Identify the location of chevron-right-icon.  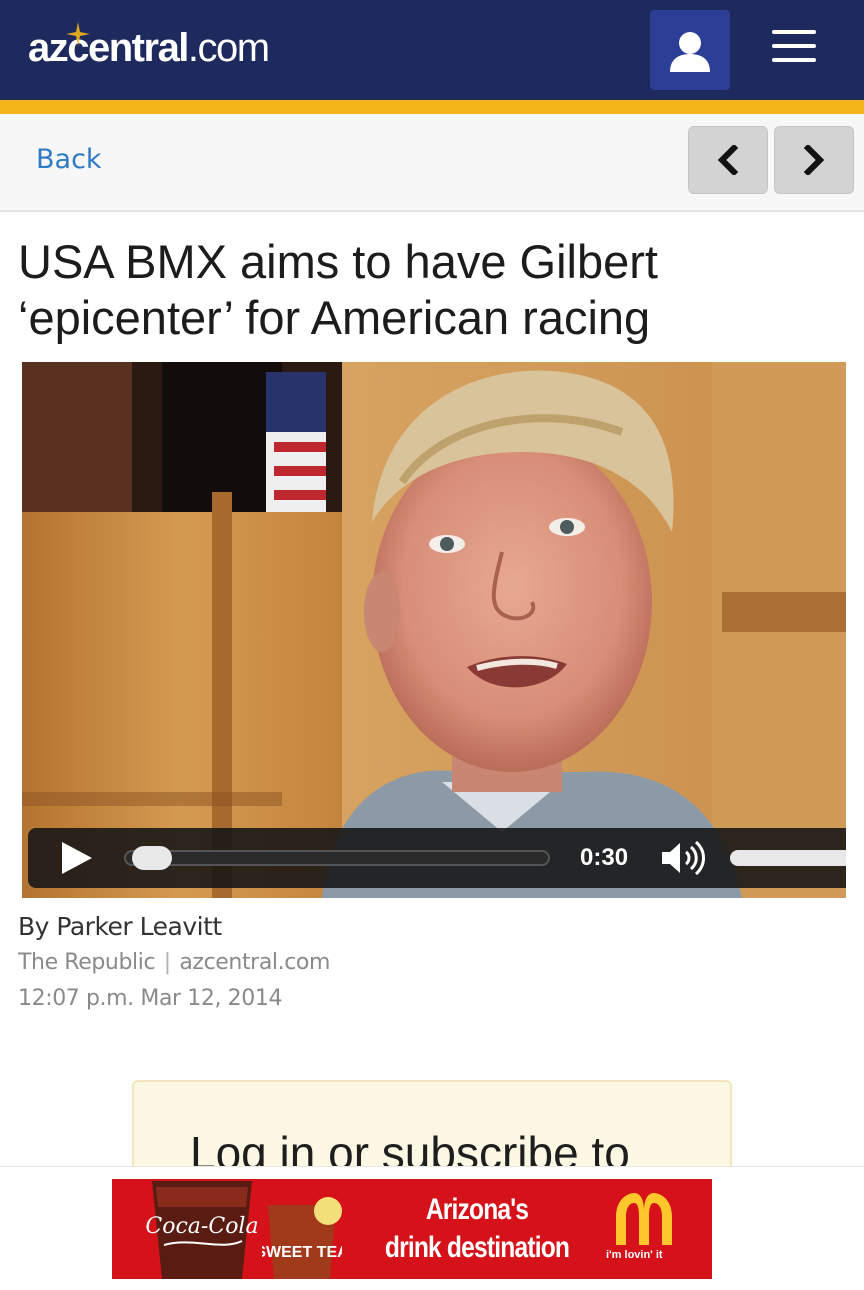
(814, 160).